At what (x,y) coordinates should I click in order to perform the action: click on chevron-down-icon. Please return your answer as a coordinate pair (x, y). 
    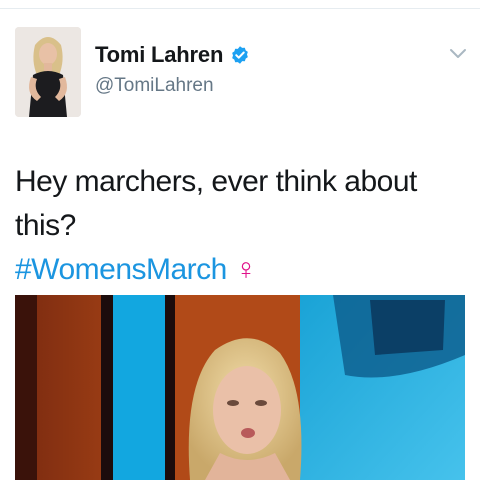
    Looking at the image, I should click on (458, 54).